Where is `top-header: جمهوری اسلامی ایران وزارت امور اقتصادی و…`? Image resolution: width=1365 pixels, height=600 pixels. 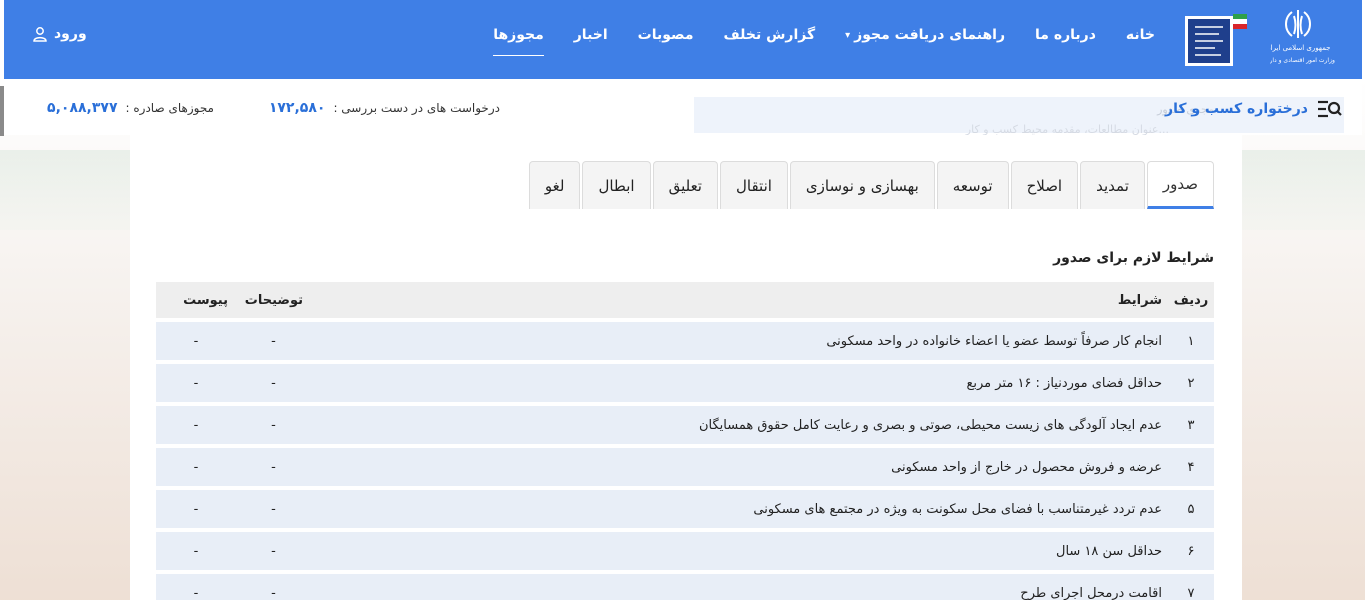 top-header: جمهوری اسلامی ایران وزارت امور اقتصادی و… is located at coordinates (683, 39).